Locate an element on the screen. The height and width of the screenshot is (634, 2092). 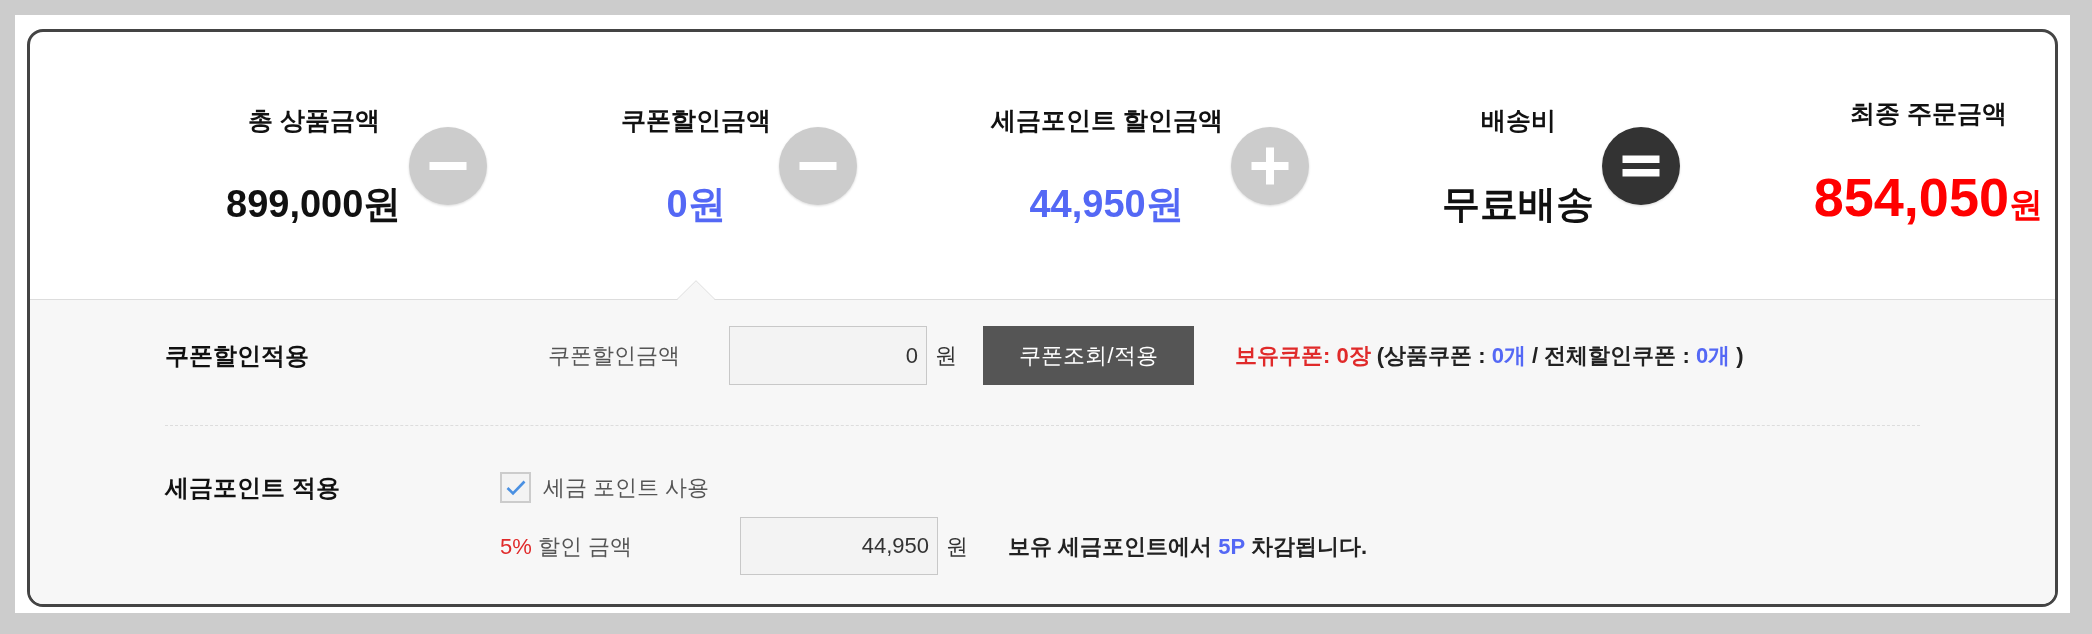
field-label: 쿠폰할인금액 is located at coordinates (614, 356).